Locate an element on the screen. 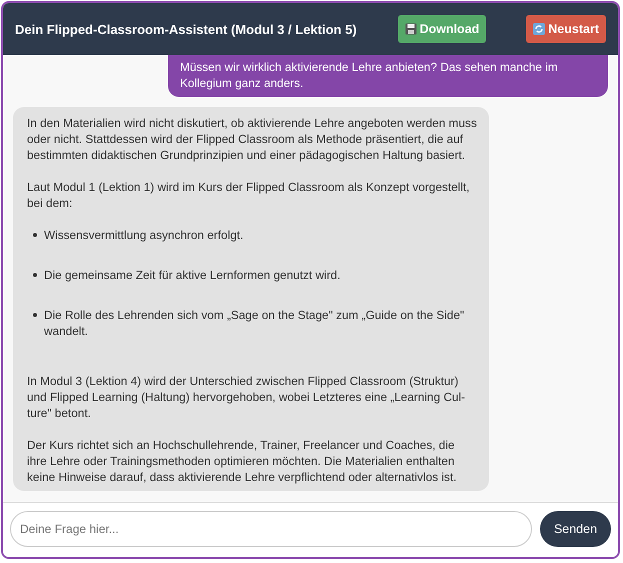 The image size is (623, 563). download-button: Download is located at coordinates (442, 29).